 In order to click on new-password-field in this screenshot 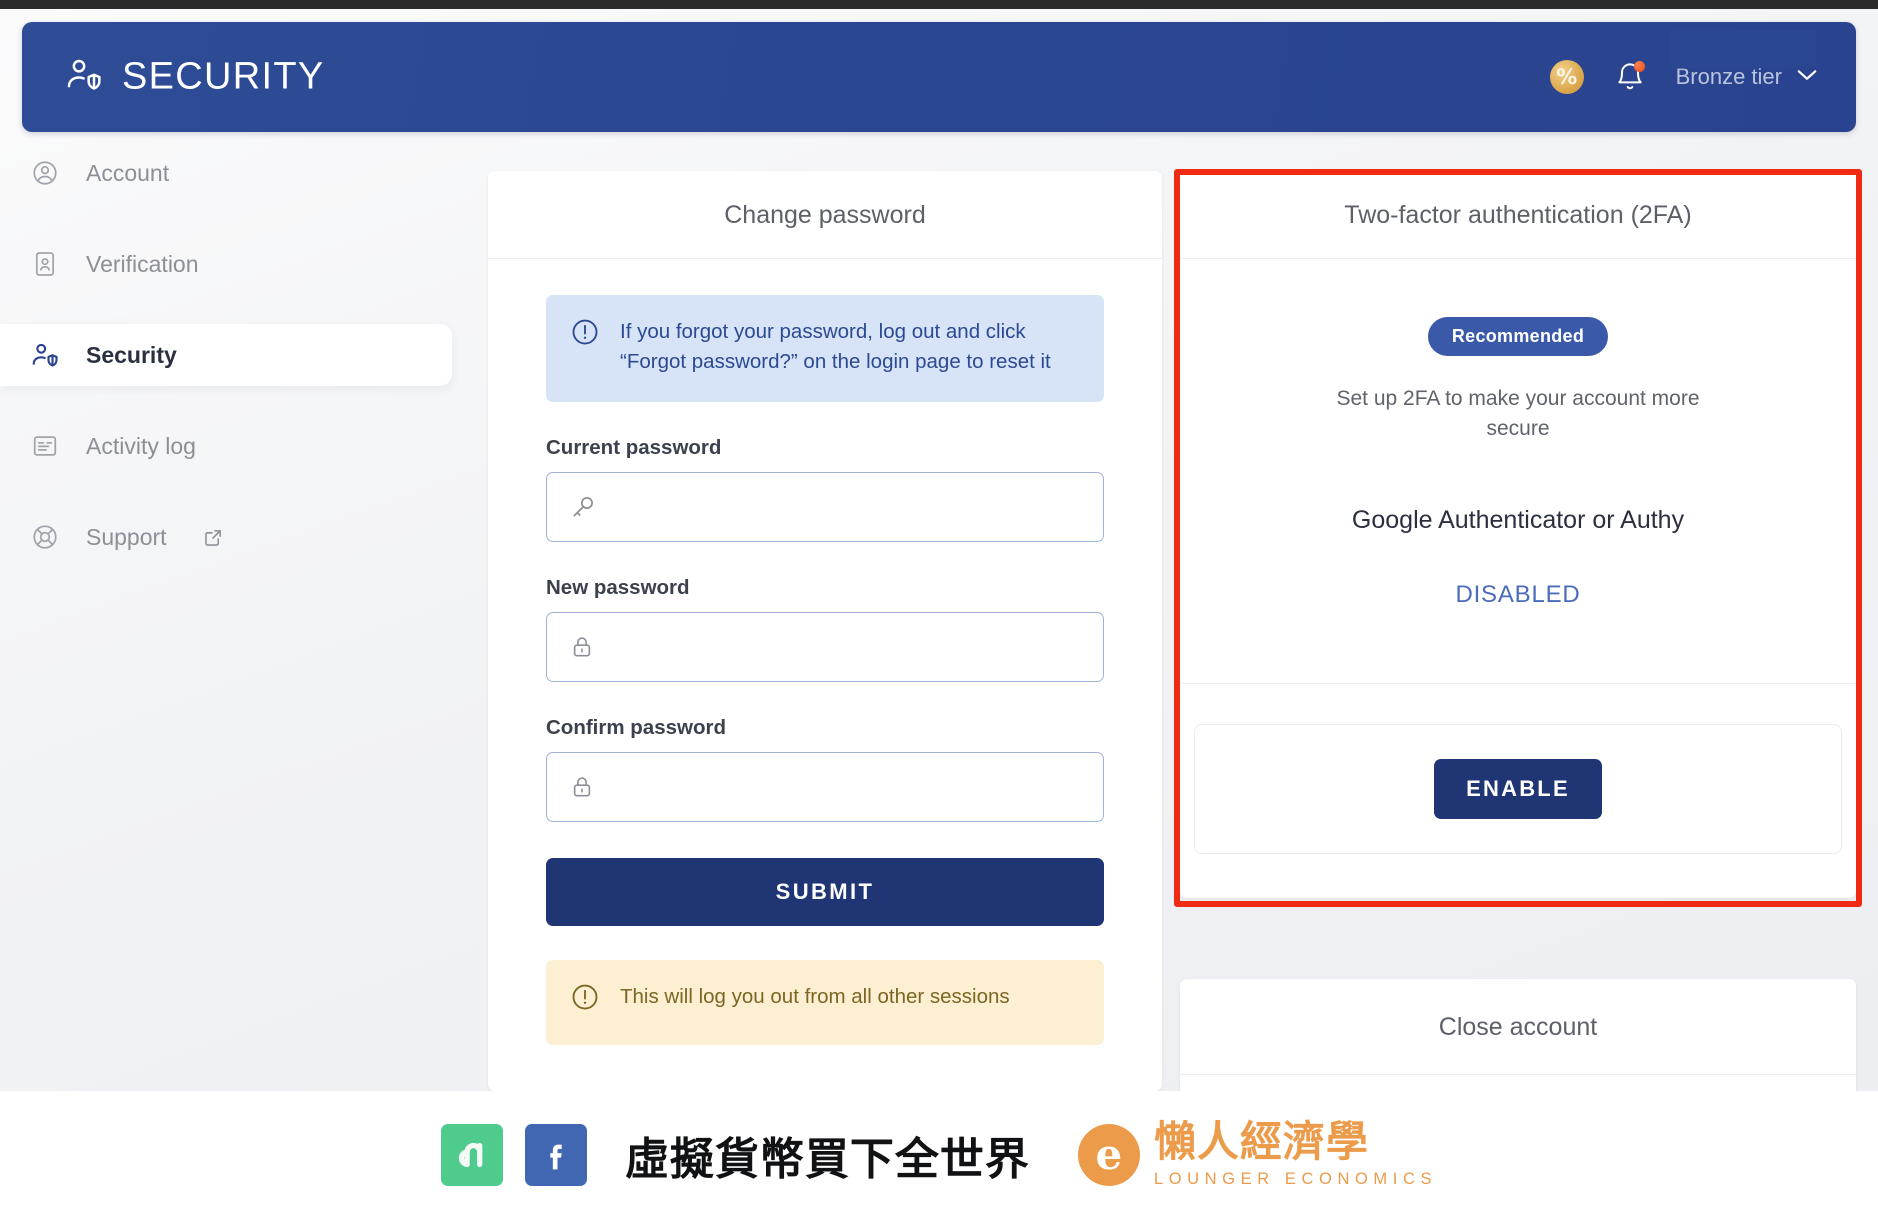, I will do `click(825, 646)`.